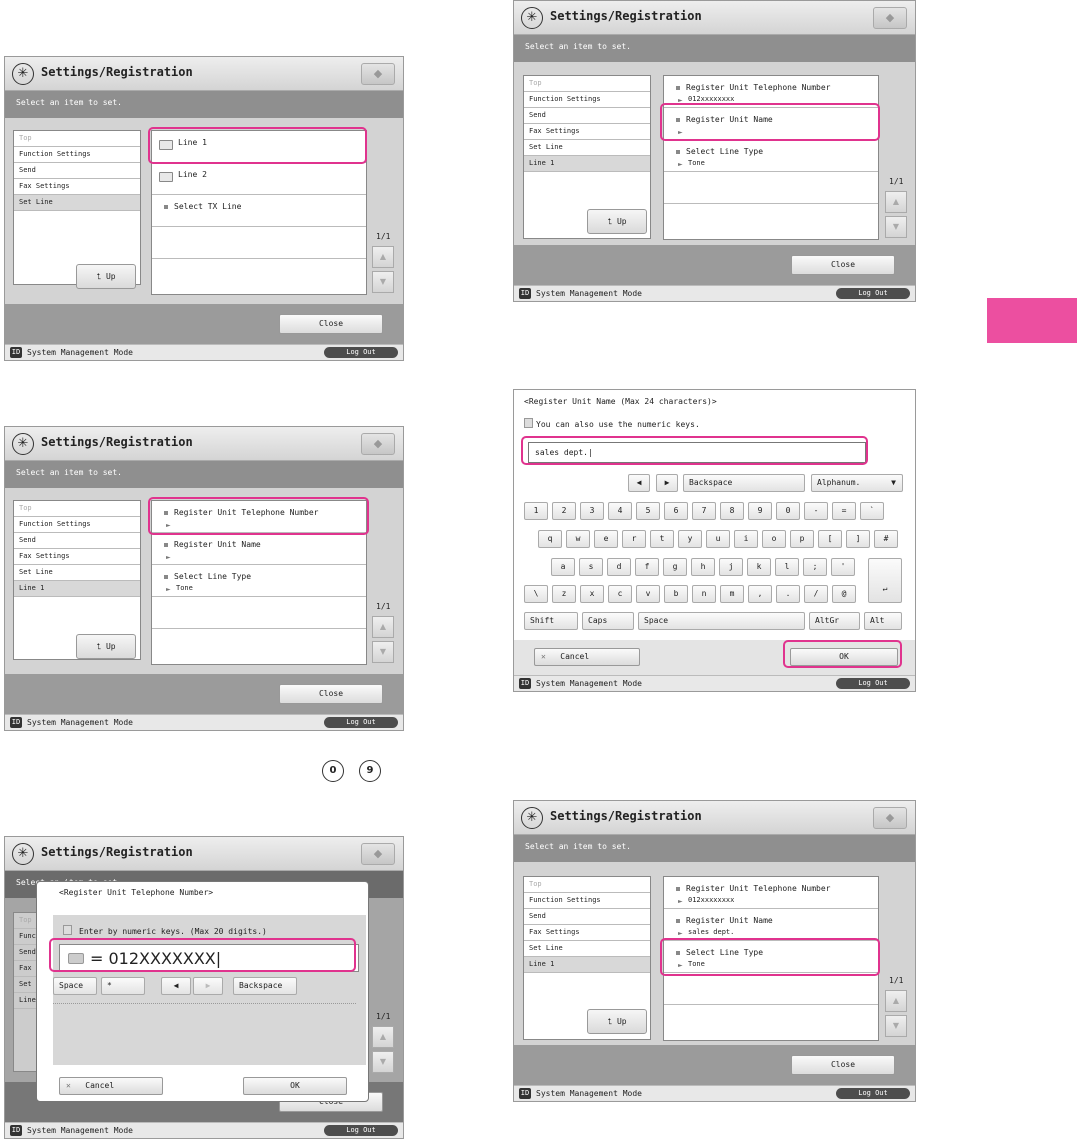 This screenshot has width=1077, height=1139. Describe the element at coordinates (591, 567) in the screenshot. I see `key-row3-1: s` at that location.